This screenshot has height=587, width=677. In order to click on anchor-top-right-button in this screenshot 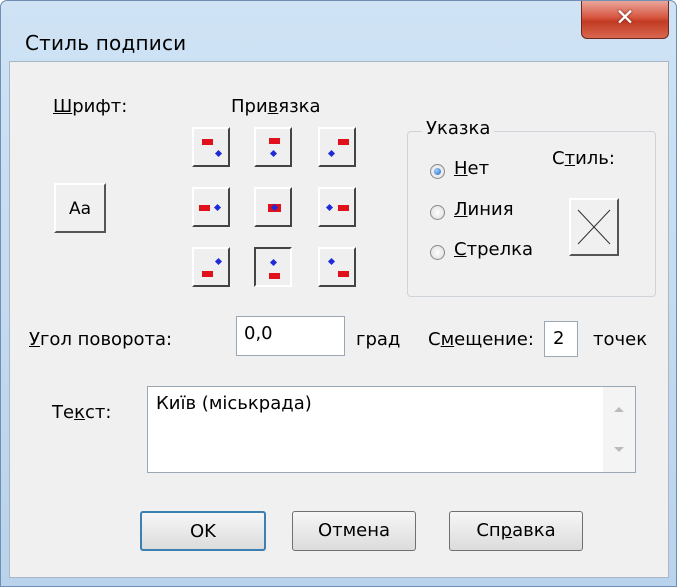, I will do `click(337, 147)`.